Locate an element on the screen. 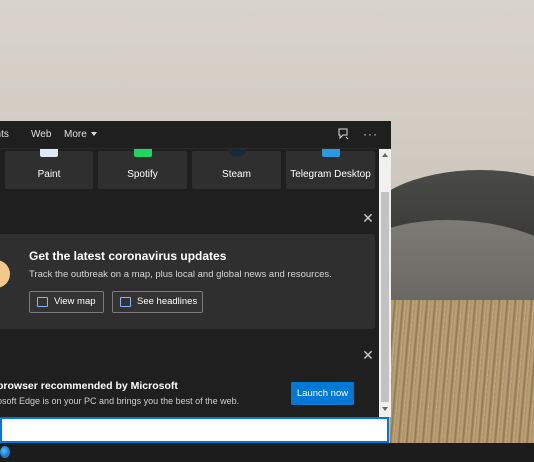 The width and height of the screenshot is (534, 462). view-map-button: View map is located at coordinates (66, 302).